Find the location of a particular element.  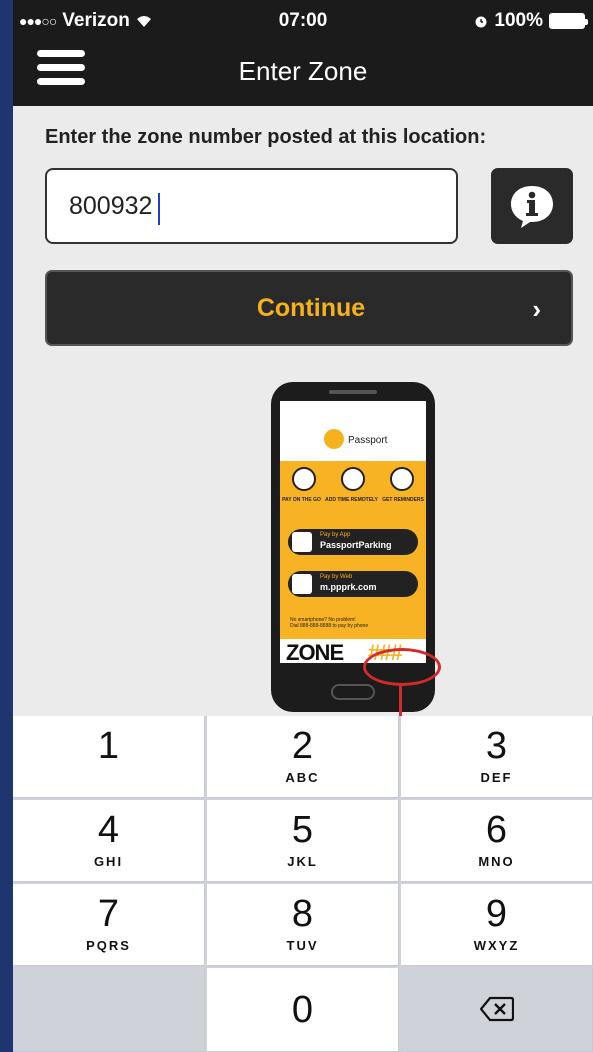

top-bar: ●●●○○ Verizon 07:00 100% Enter Zone is located at coordinates (303, 53).